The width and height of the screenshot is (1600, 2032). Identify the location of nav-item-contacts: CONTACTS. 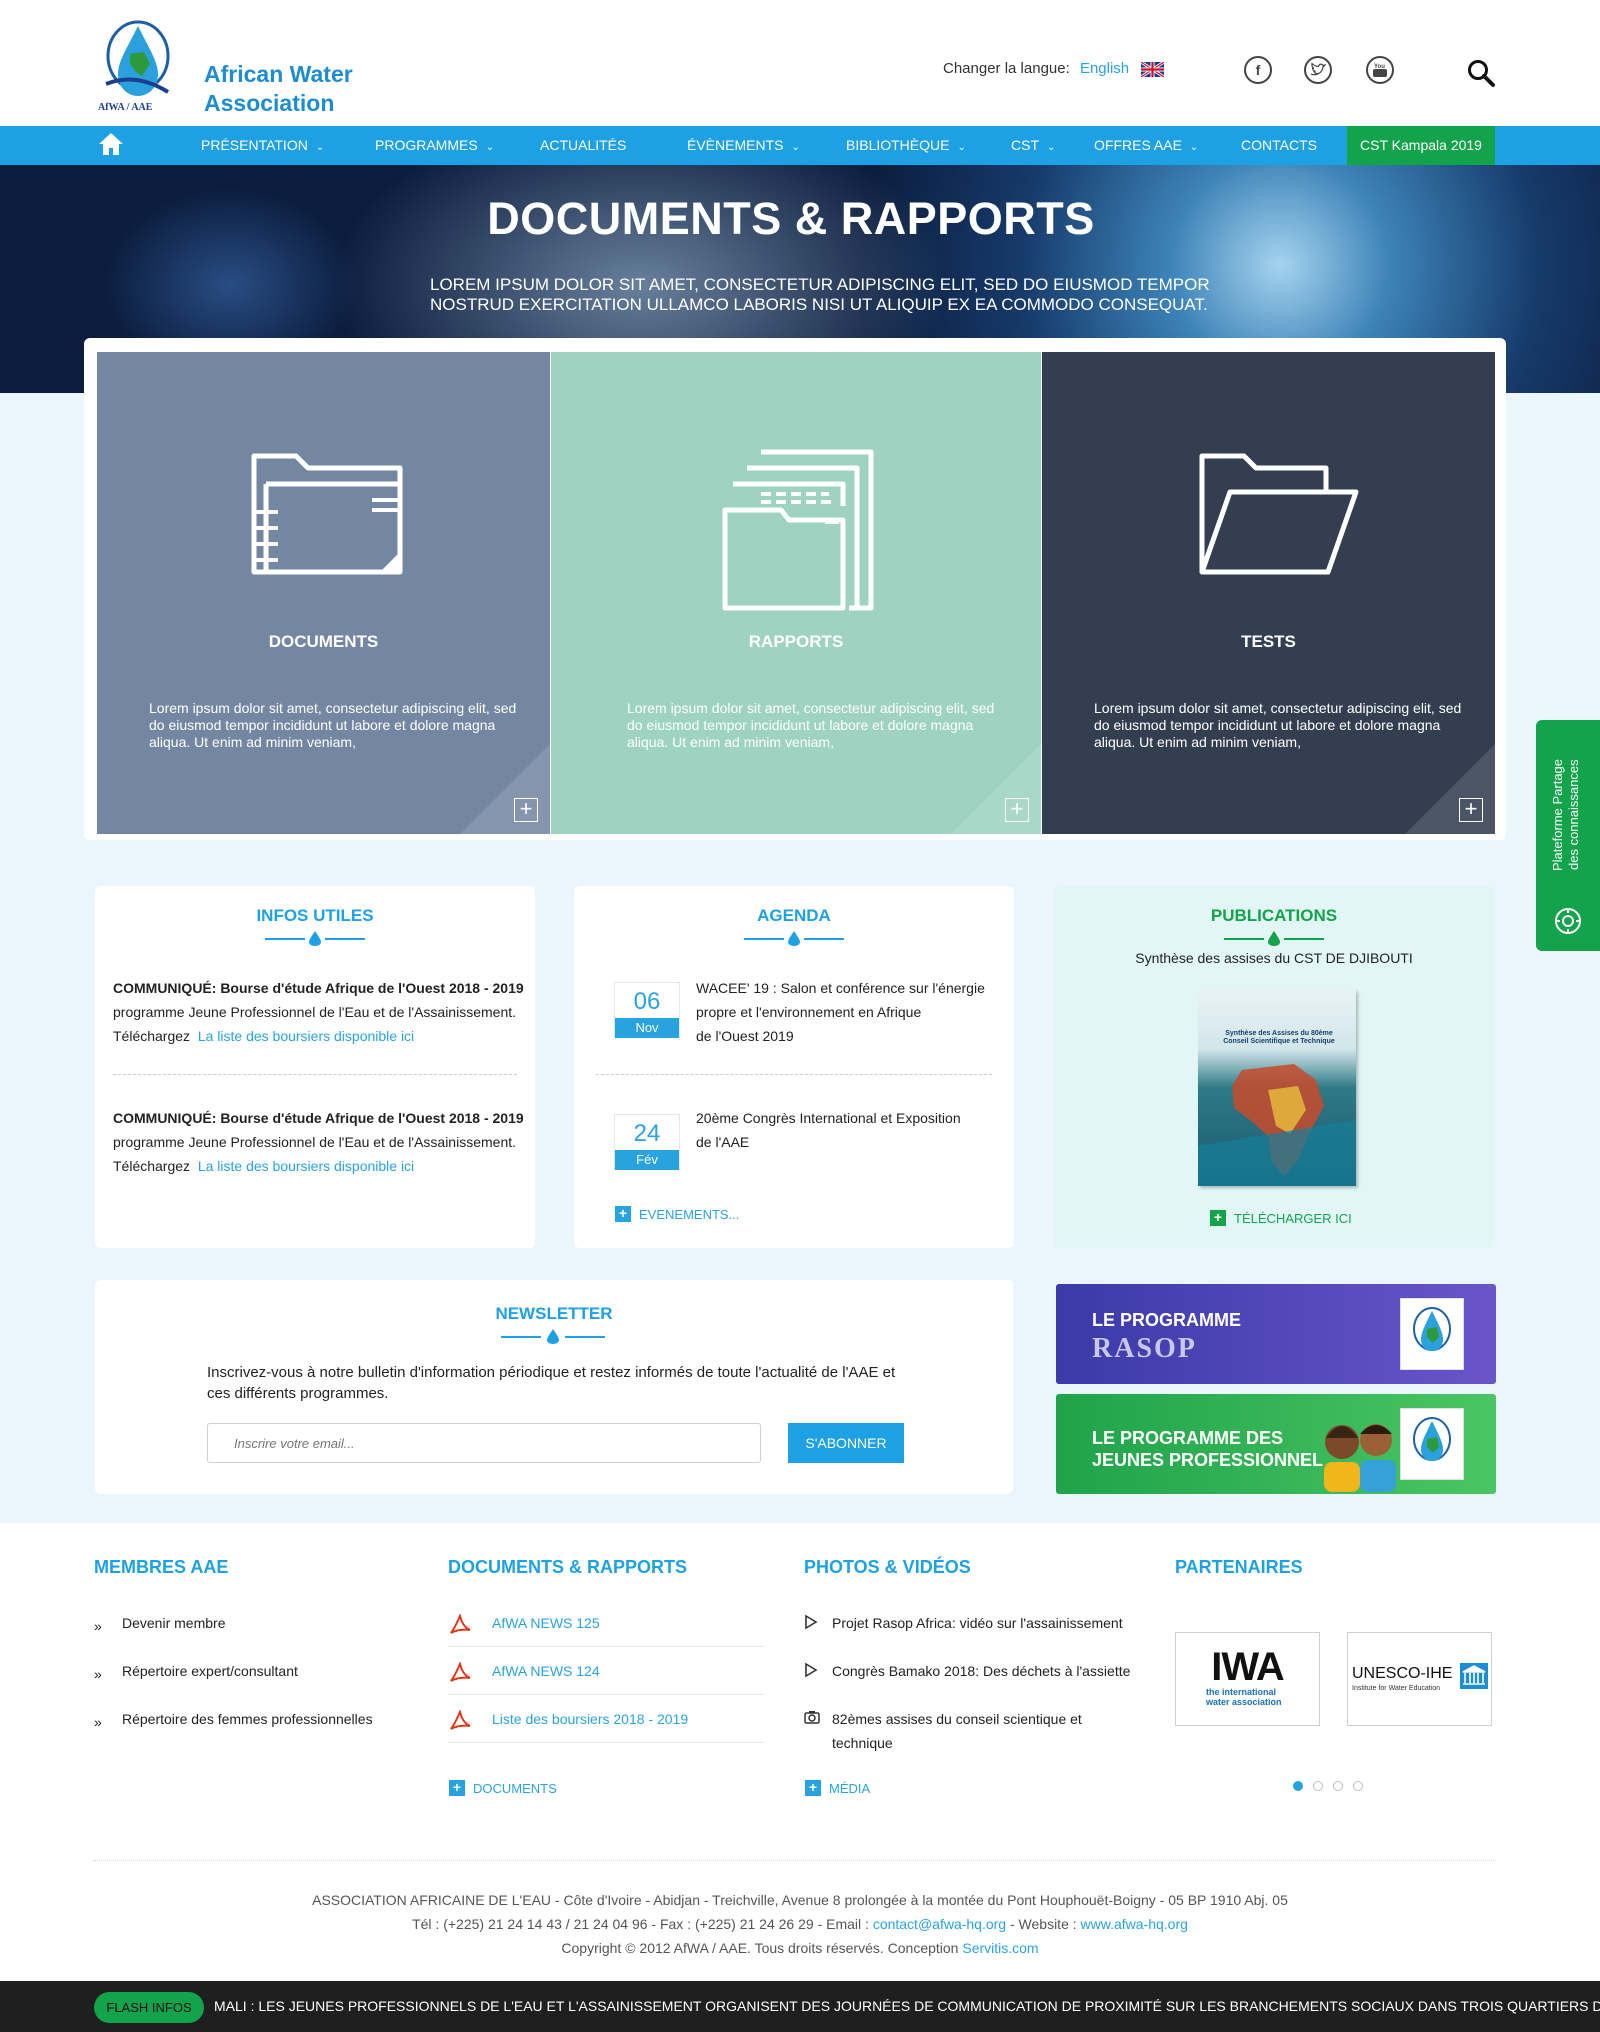
(1279, 145).